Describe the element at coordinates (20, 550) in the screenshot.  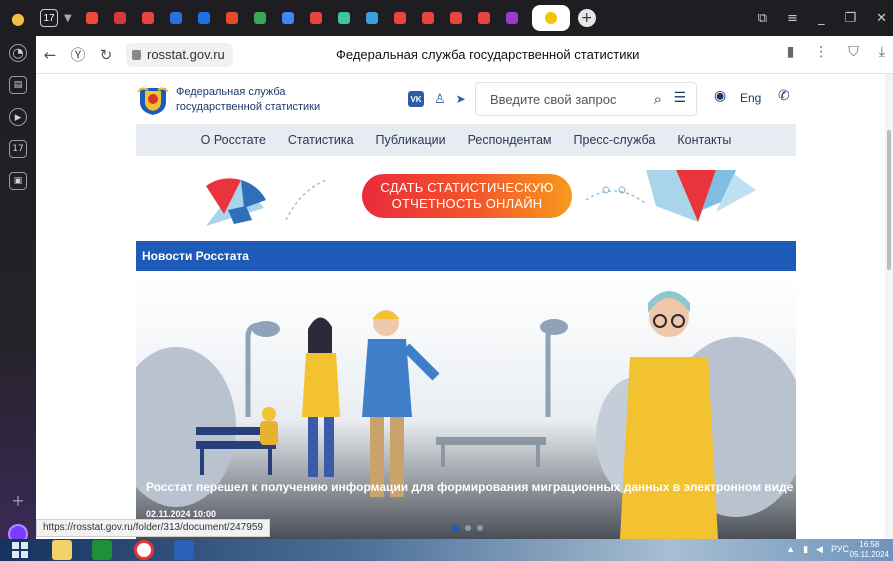
I see `windows-start-icon` at that location.